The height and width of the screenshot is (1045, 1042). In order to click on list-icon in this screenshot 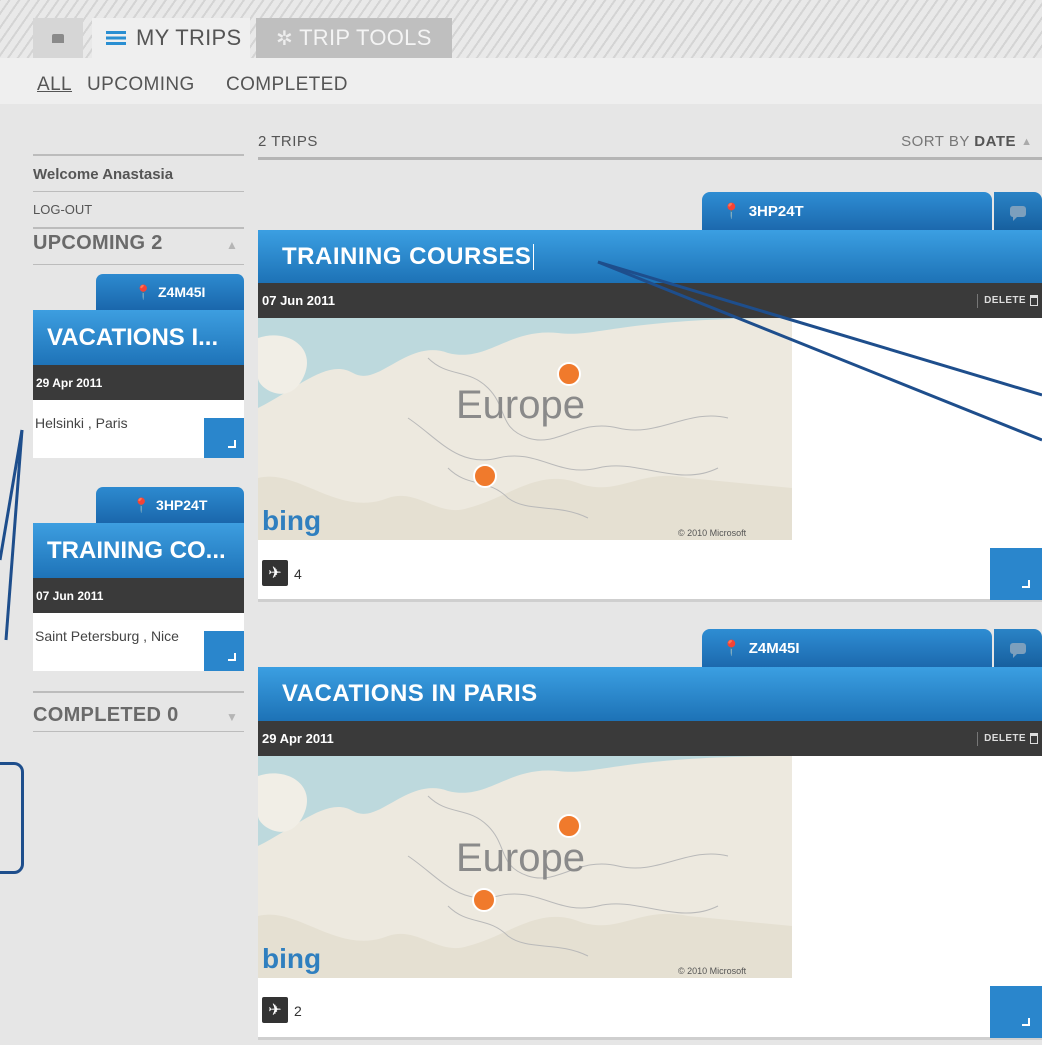, I will do `click(116, 38)`.